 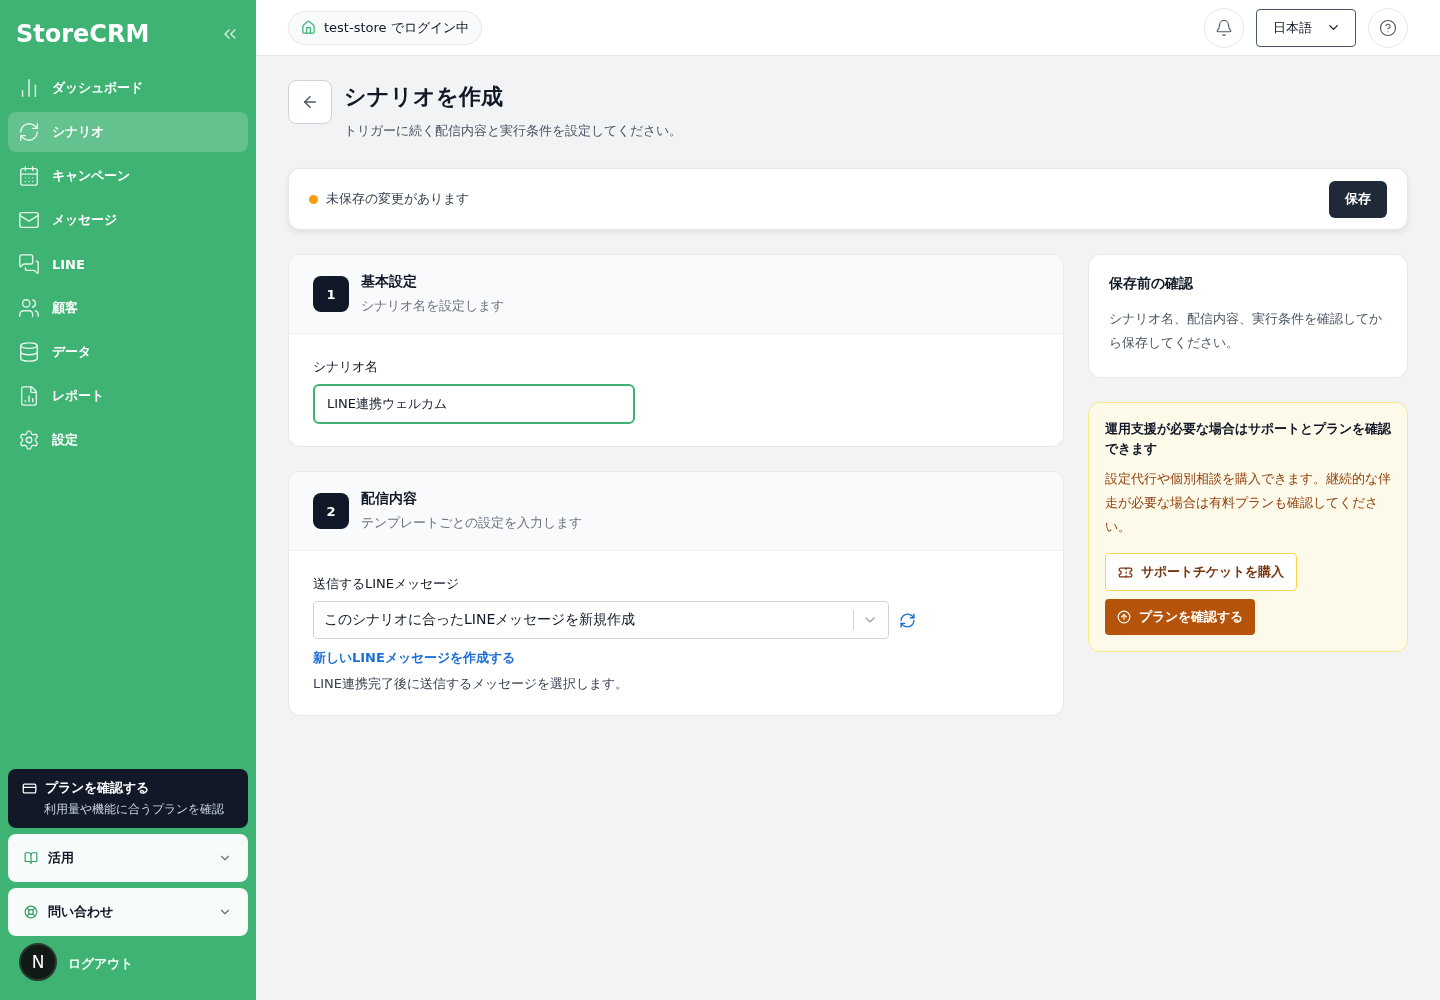 I want to click on step-title: 基本設定, so click(x=389, y=282).